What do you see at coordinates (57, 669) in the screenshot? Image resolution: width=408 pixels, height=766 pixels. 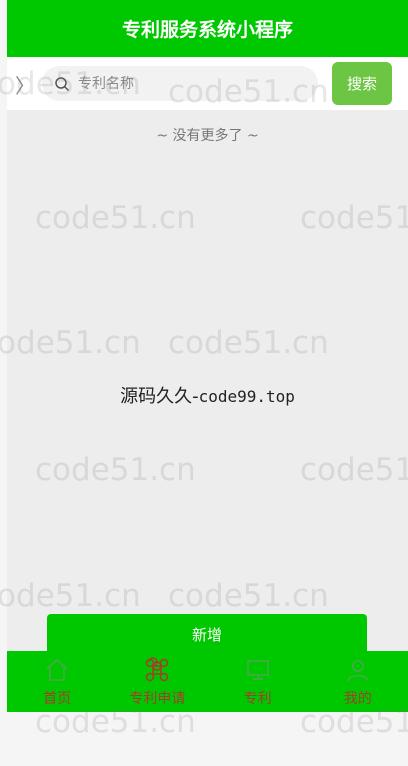 I see `home-icon` at bounding box center [57, 669].